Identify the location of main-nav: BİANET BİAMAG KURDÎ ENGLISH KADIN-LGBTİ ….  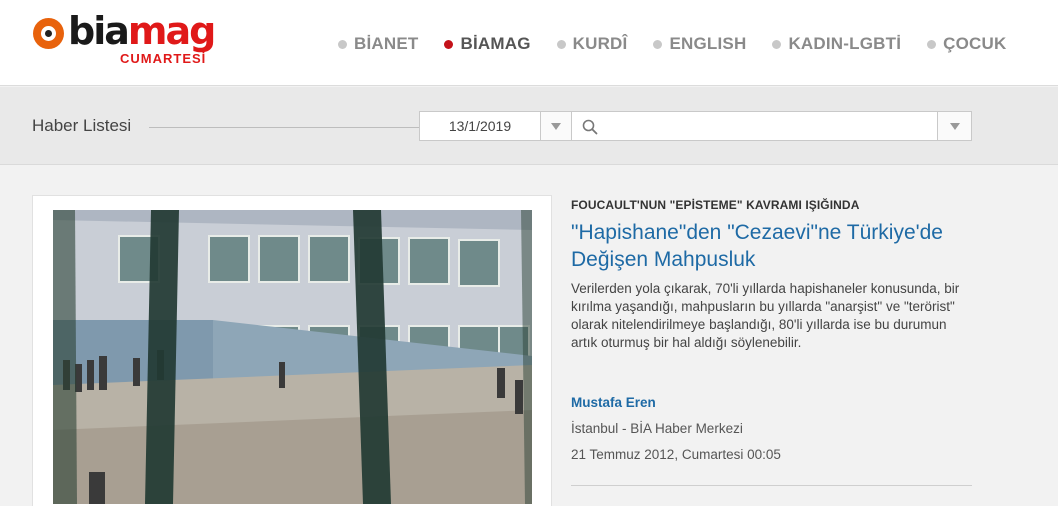
(685, 44).